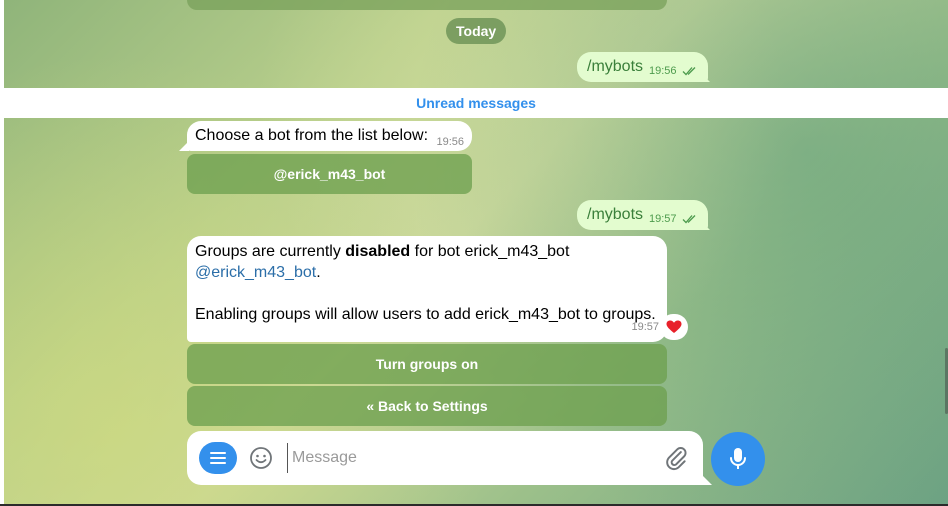  What do you see at coordinates (467, 458) in the screenshot?
I see `message-input` at bounding box center [467, 458].